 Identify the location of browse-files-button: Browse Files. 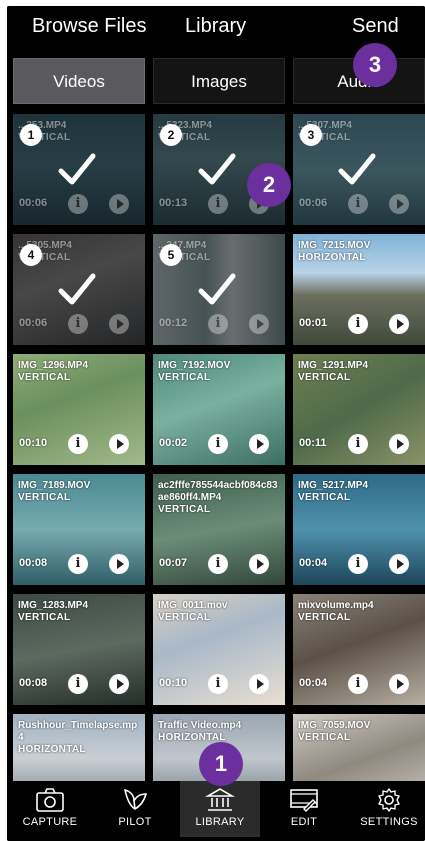
(89, 26).